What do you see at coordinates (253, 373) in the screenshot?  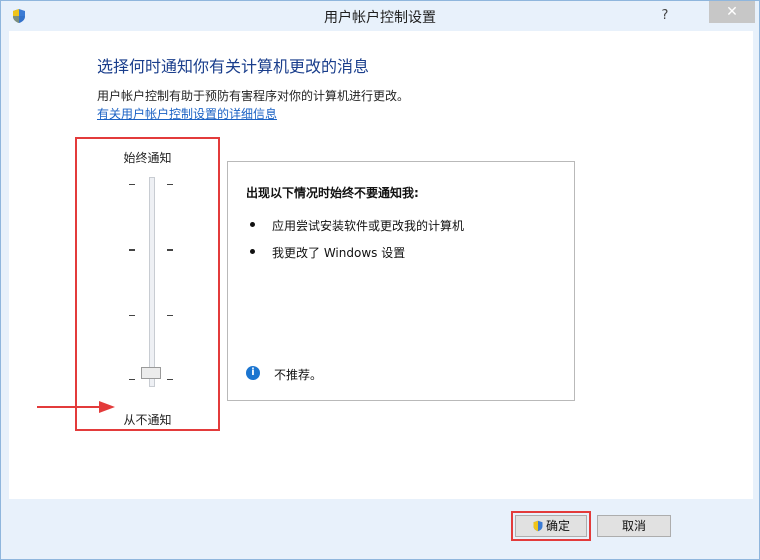 I see `info-icon: i` at bounding box center [253, 373].